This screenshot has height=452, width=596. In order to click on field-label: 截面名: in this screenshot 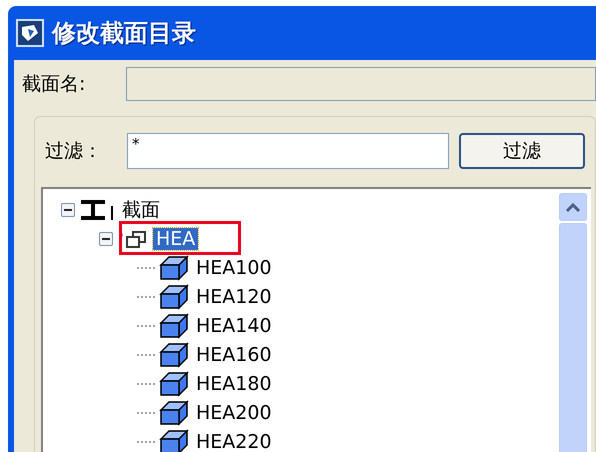, I will do `click(54, 84)`.